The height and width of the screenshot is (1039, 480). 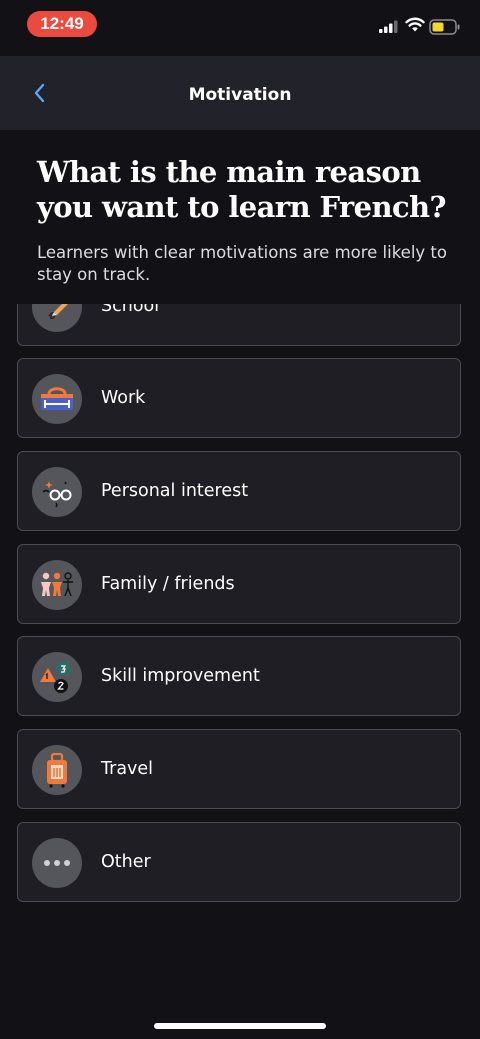 What do you see at coordinates (175, 491) in the screenshot?
I see `option-label: Personal interest` at bounding box center [175, 491].